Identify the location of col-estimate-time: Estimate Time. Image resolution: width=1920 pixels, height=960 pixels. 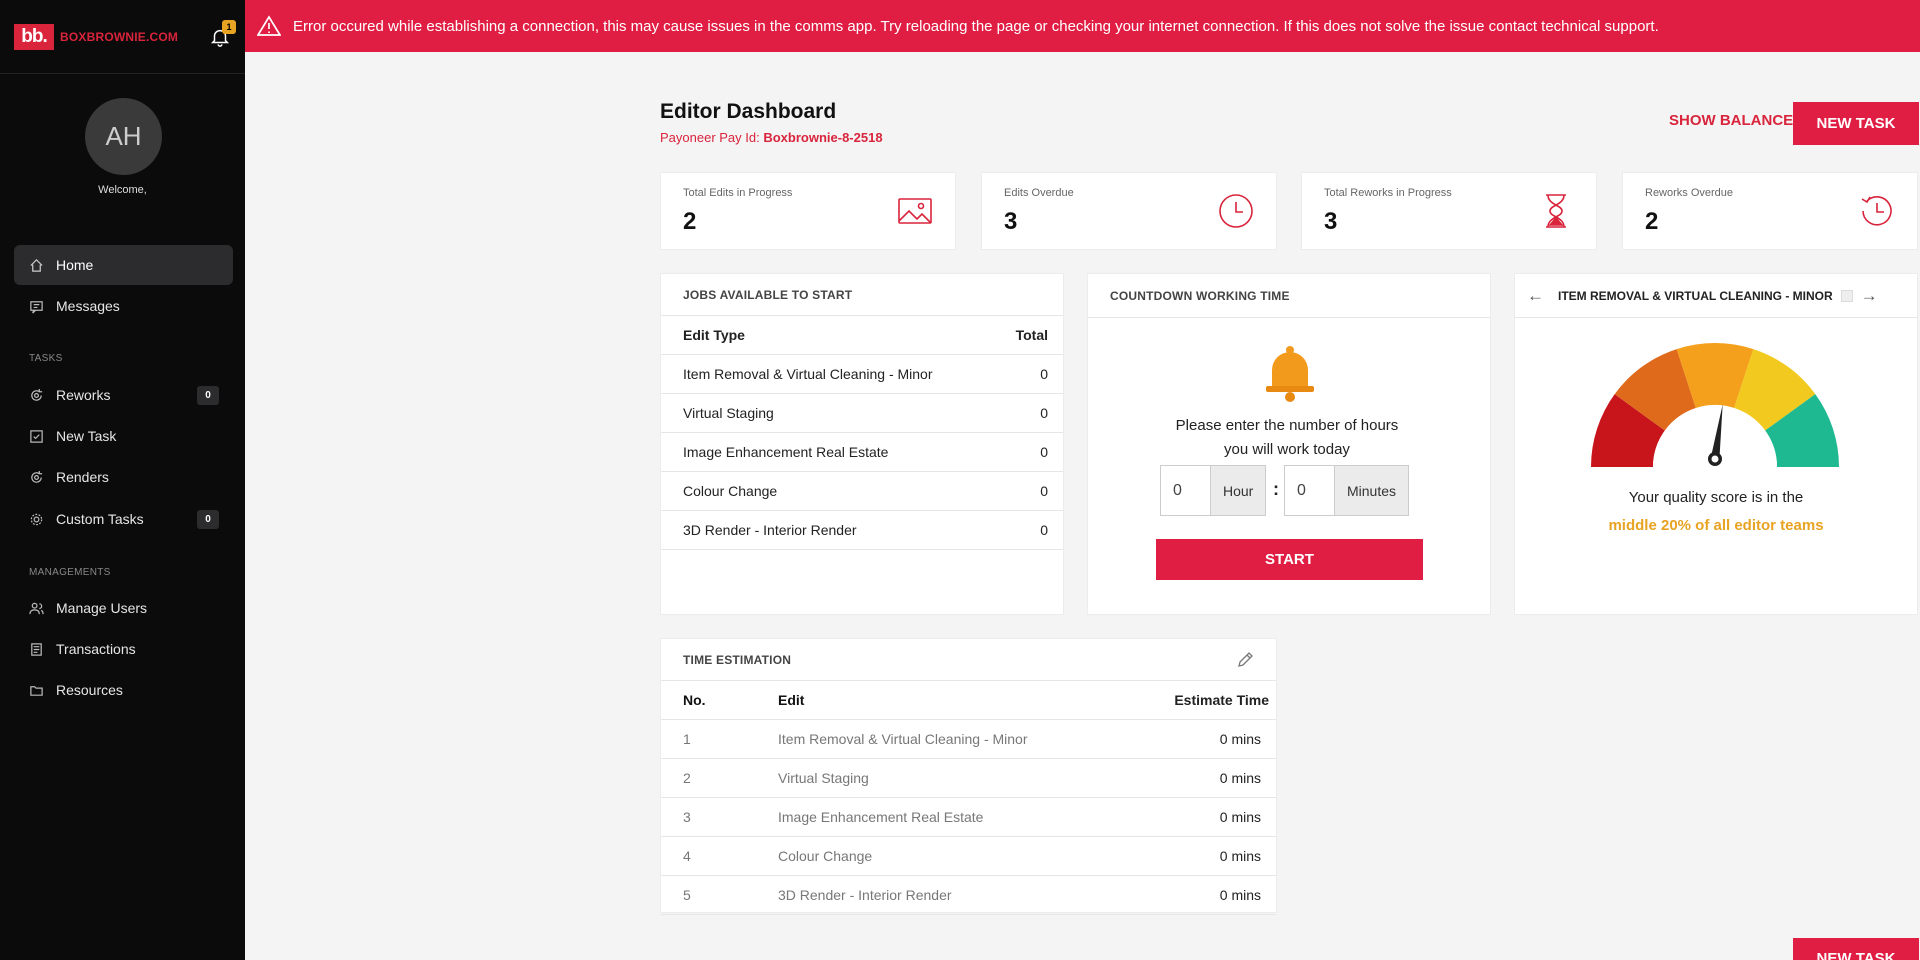
(1221, 700).